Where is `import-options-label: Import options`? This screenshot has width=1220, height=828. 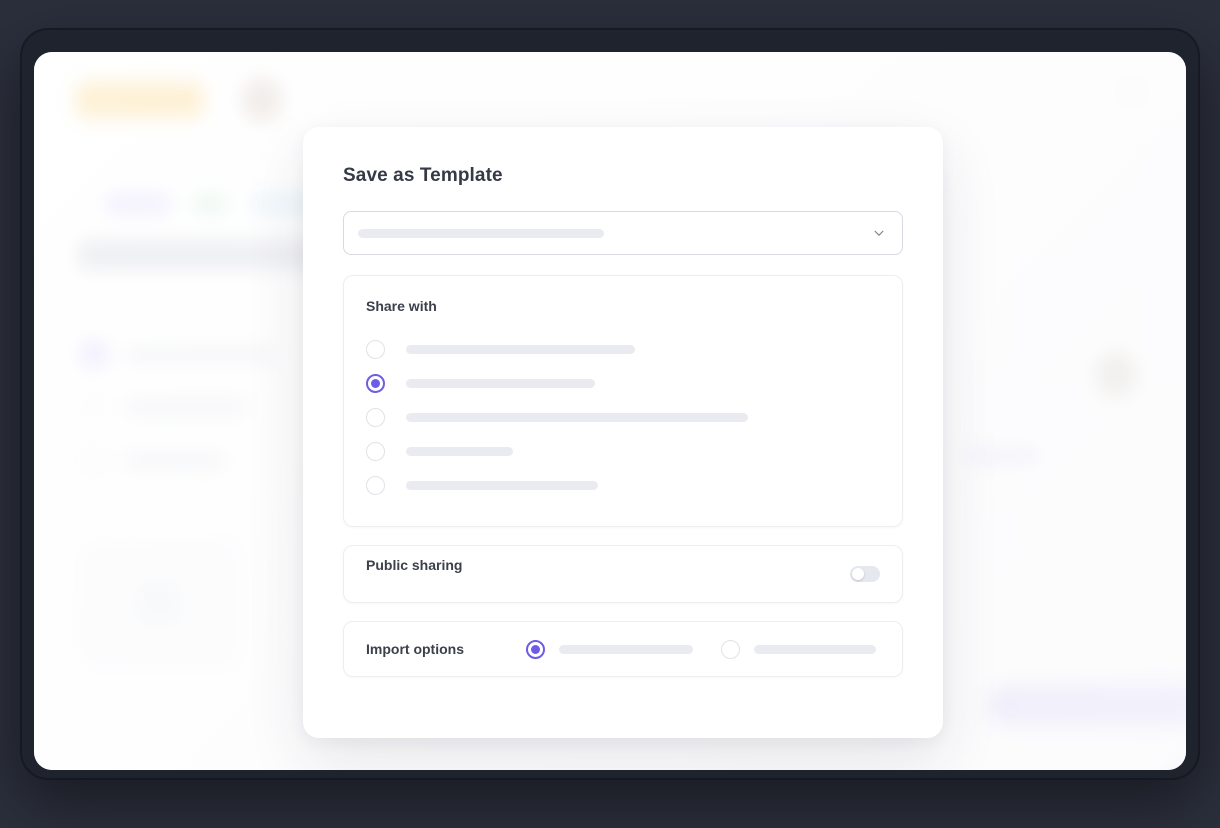
import-options-label: Import options is located at coordinates (415, 649).